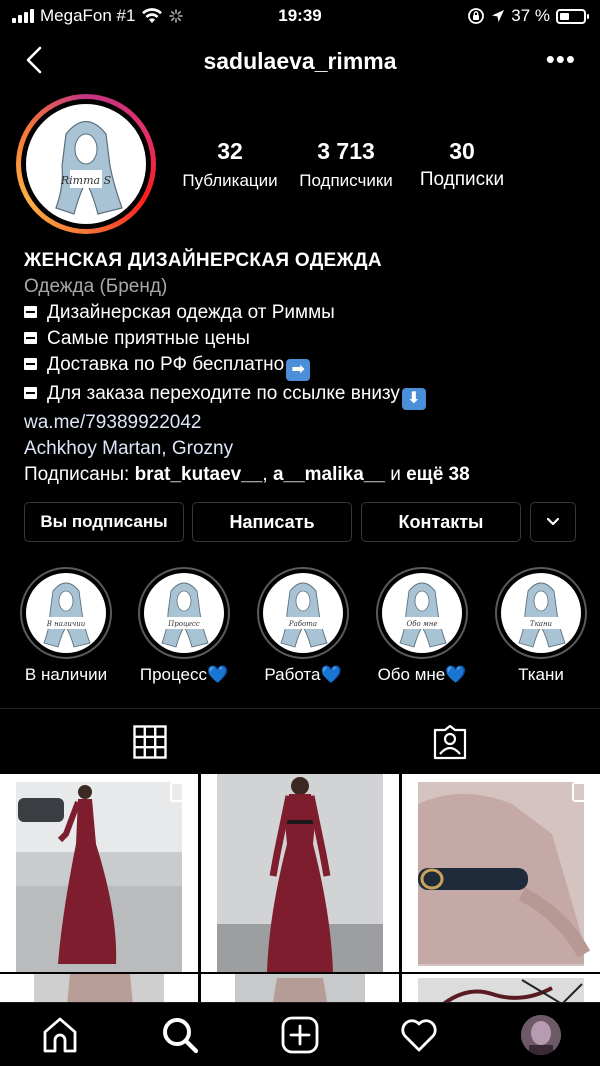 The width and height of the screenshot is (600, 1066). Describe the element at coordinates (303, 674) in the screenshot. I see `highlight-label: Работа💙` at that location.